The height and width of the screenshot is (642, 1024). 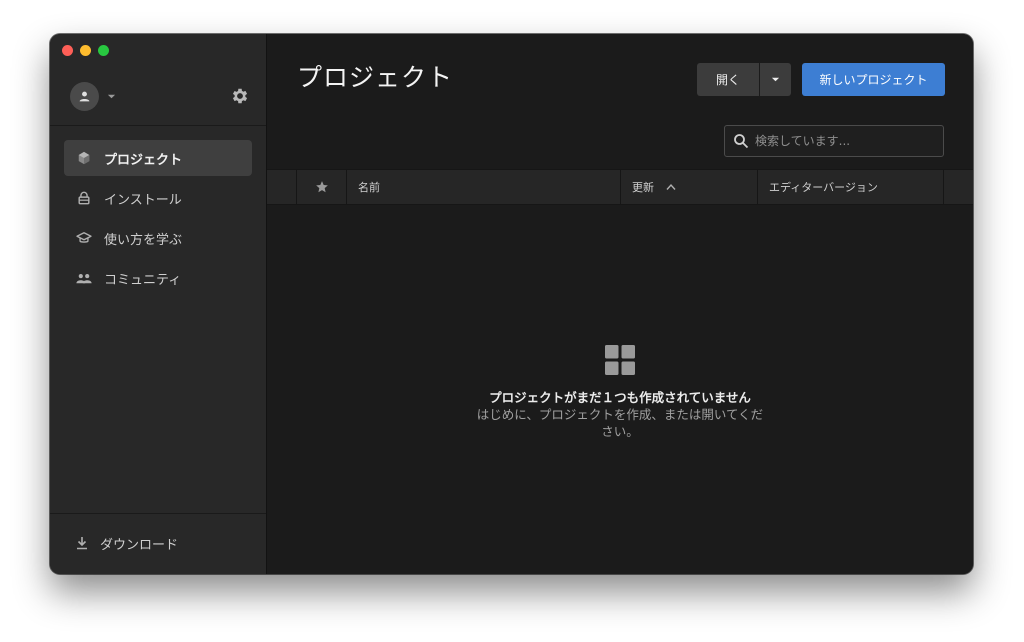 I want to click on window-controls, so click(x=85, y=50).